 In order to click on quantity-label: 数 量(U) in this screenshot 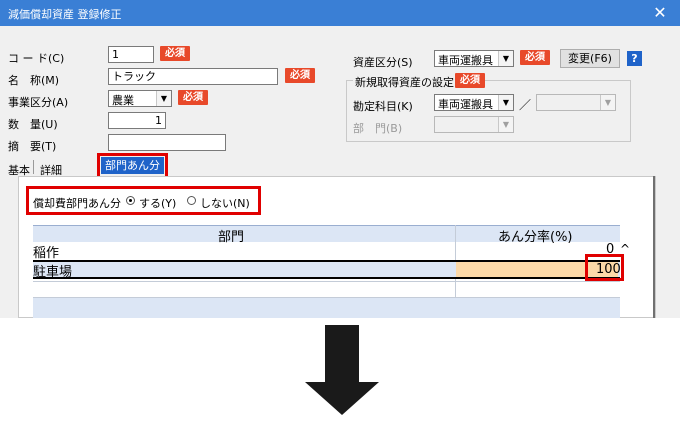, I will do `click(33, 124)`.